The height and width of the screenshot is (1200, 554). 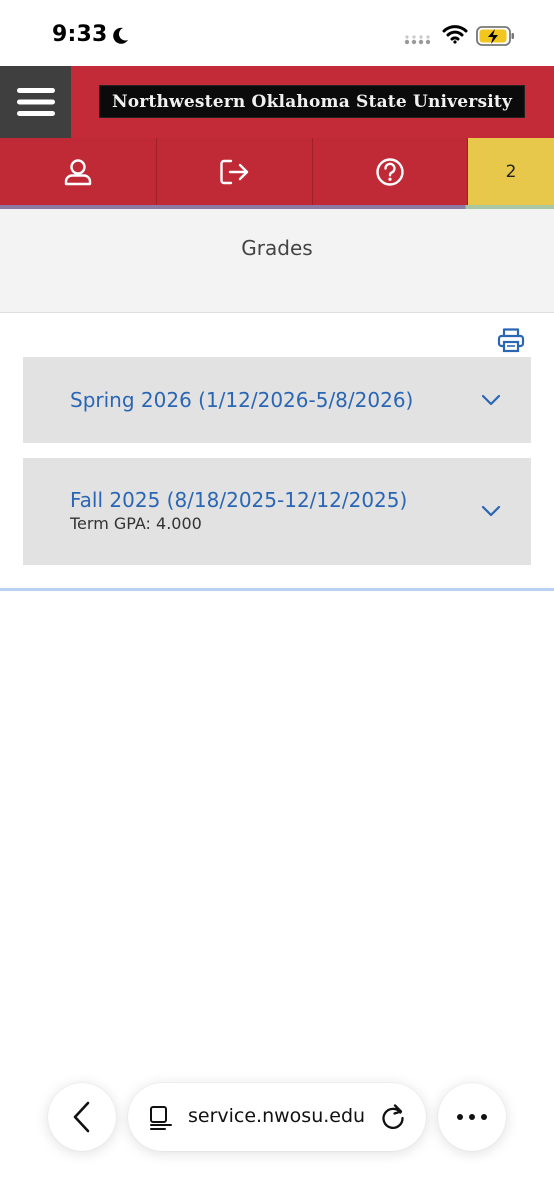 I want to click on logo-text: Northwestern Oklahoma State University, so click(x=312, y=101).